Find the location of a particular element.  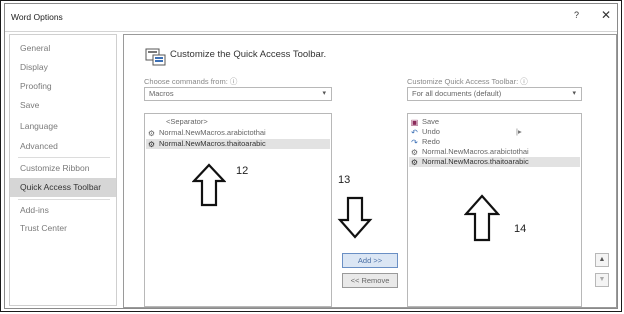

add-button: Add >> is located at coordinates (370, 260).